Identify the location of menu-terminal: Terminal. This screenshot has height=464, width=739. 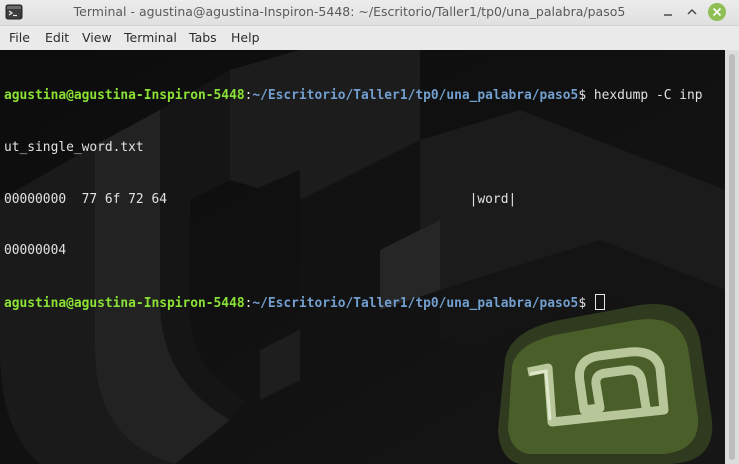
(150, 37).